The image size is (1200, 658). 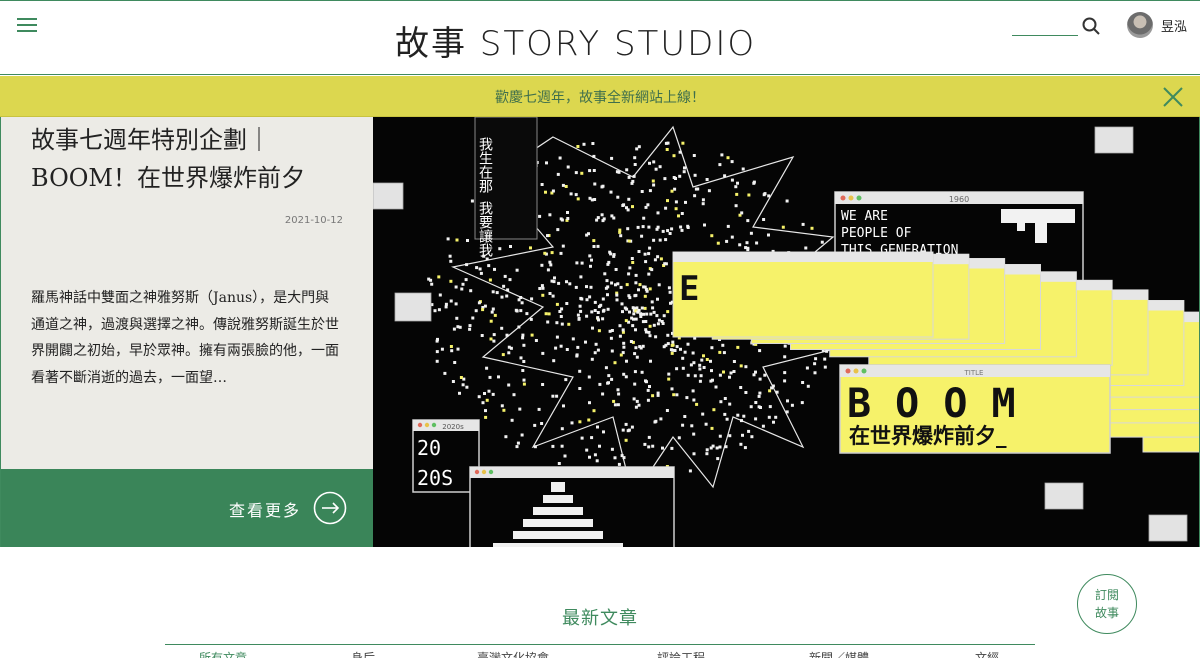 I want to click on tab-all: 所有文章, so click(x=223, y=653).